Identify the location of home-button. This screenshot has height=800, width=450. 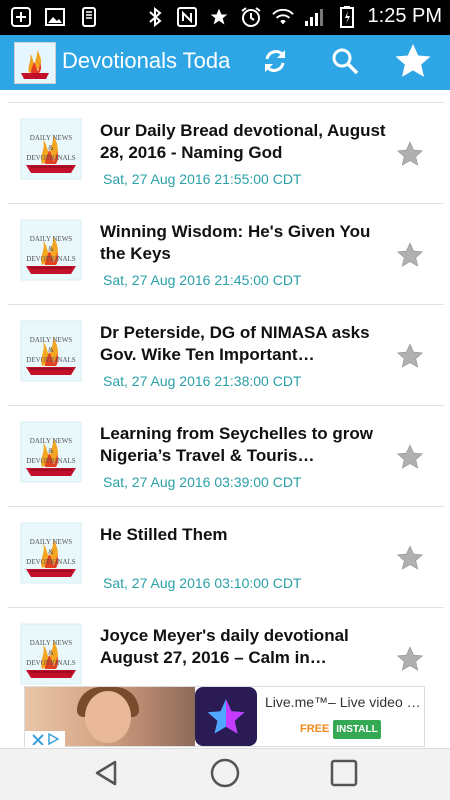
(225, 775).